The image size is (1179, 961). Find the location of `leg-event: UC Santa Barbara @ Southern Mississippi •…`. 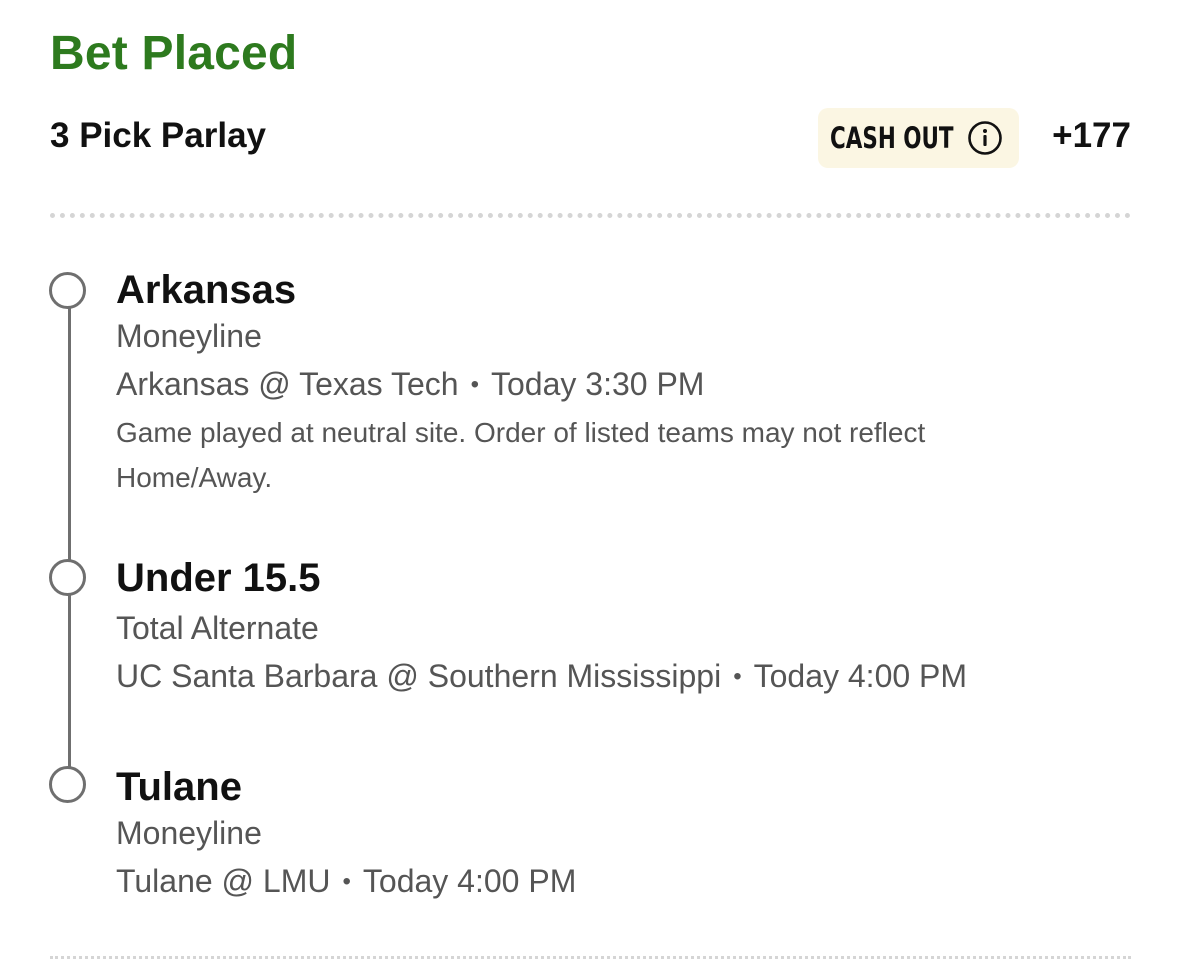

leg-event: UC Santa Barbara @ Southern Mississippi •… is located at coordinates (627, 676).